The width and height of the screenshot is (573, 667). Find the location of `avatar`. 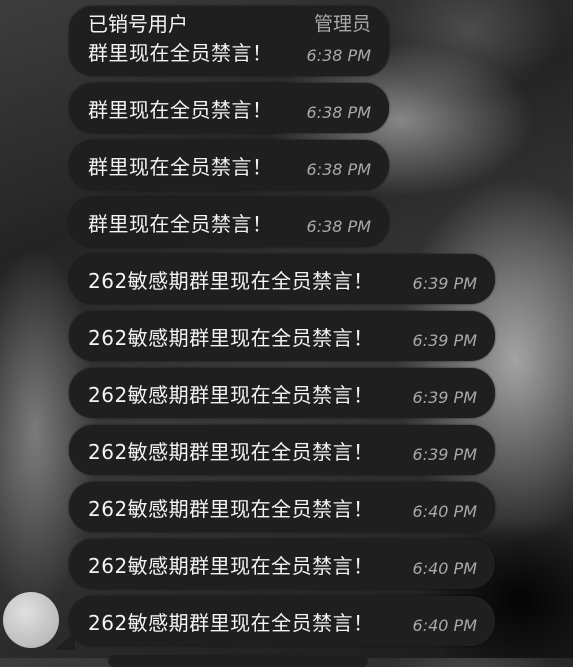

avatar is located at coordinates (31, 620).